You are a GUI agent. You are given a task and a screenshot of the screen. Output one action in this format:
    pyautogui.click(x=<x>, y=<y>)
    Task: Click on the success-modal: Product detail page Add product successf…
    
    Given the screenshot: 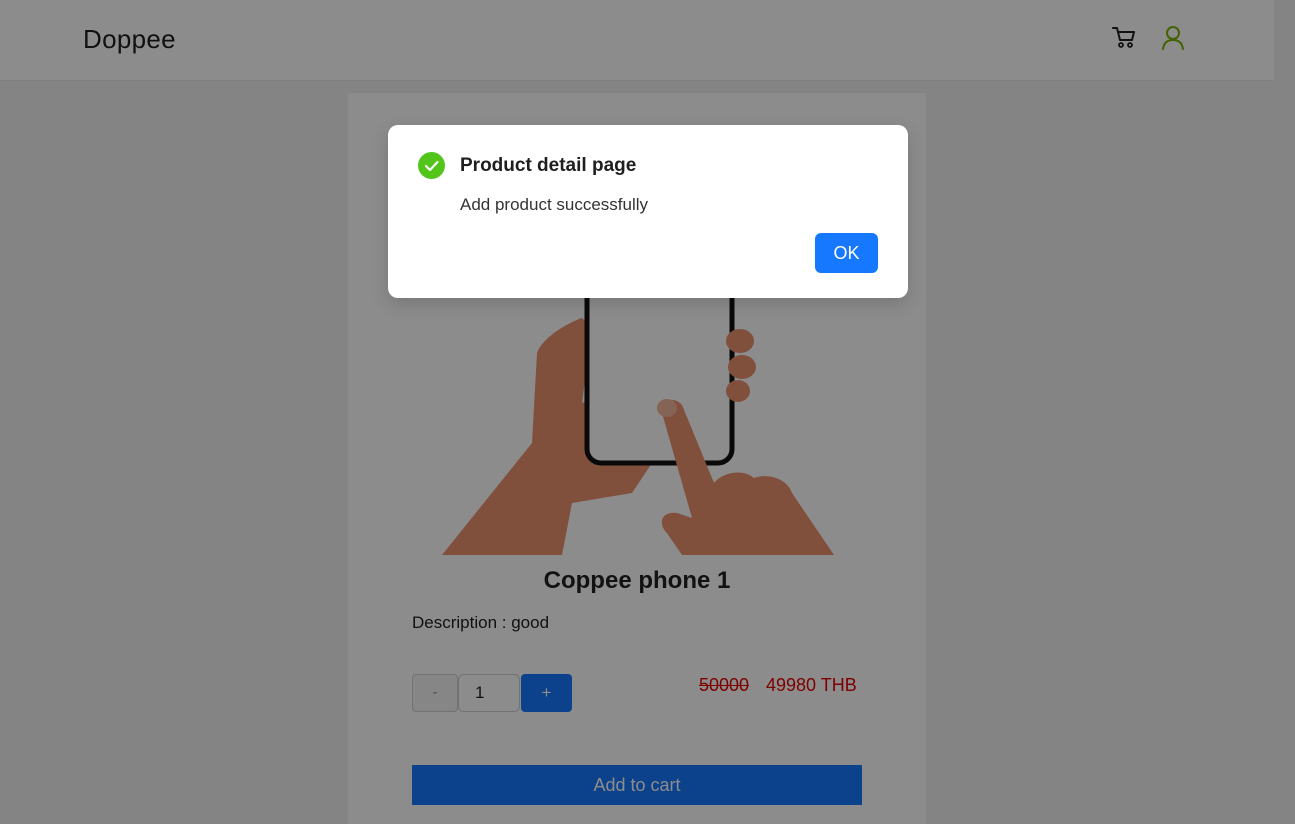 What is the action you would take?
    pyautogui.click(x=648, y=211)
    